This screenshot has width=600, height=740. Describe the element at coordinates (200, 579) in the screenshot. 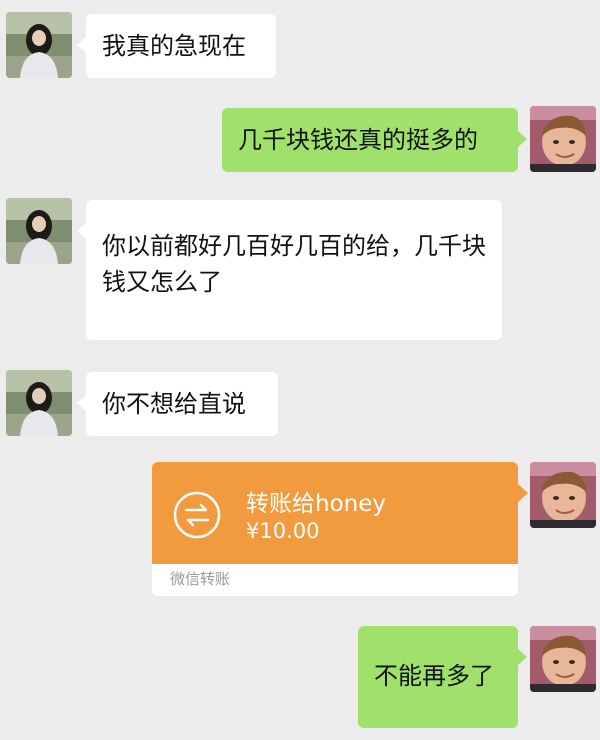

I see `transfer-footer: 微信转账` at that location.